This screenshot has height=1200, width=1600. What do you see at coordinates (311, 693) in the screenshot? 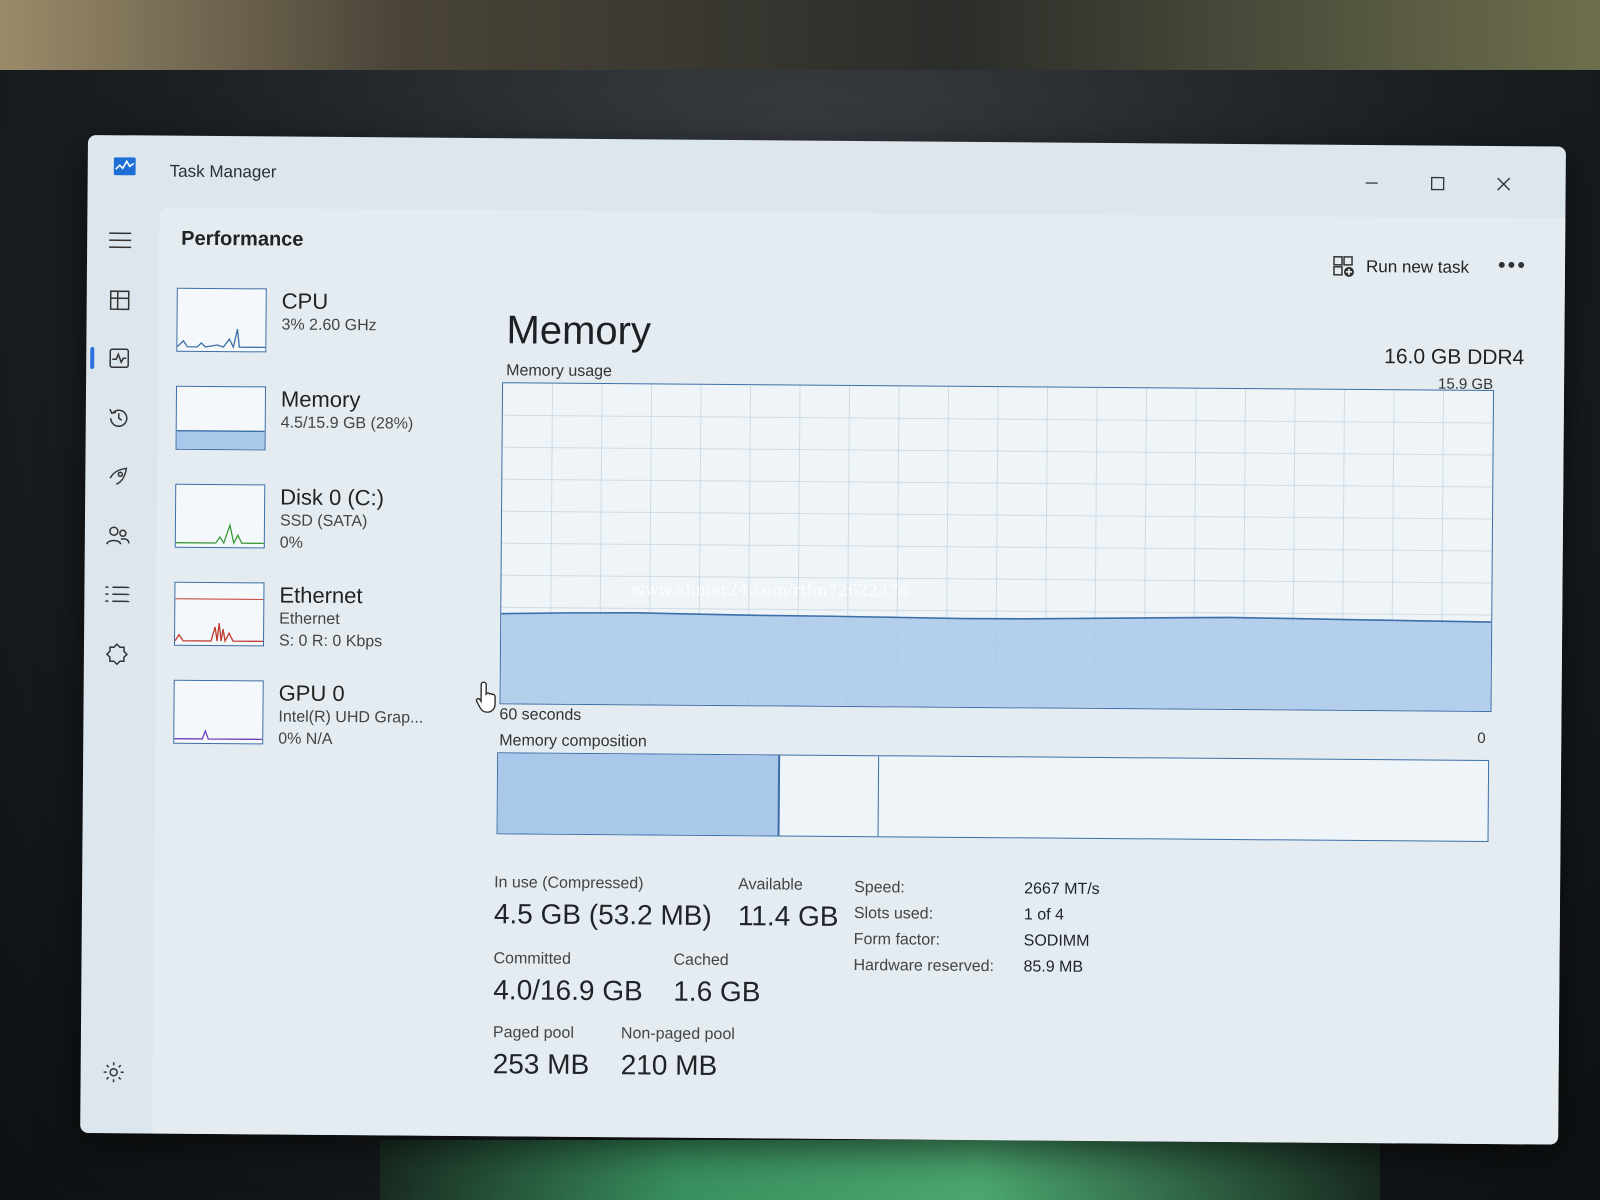
I see `device-name: GPU 0` at bounding box center [311, 693].